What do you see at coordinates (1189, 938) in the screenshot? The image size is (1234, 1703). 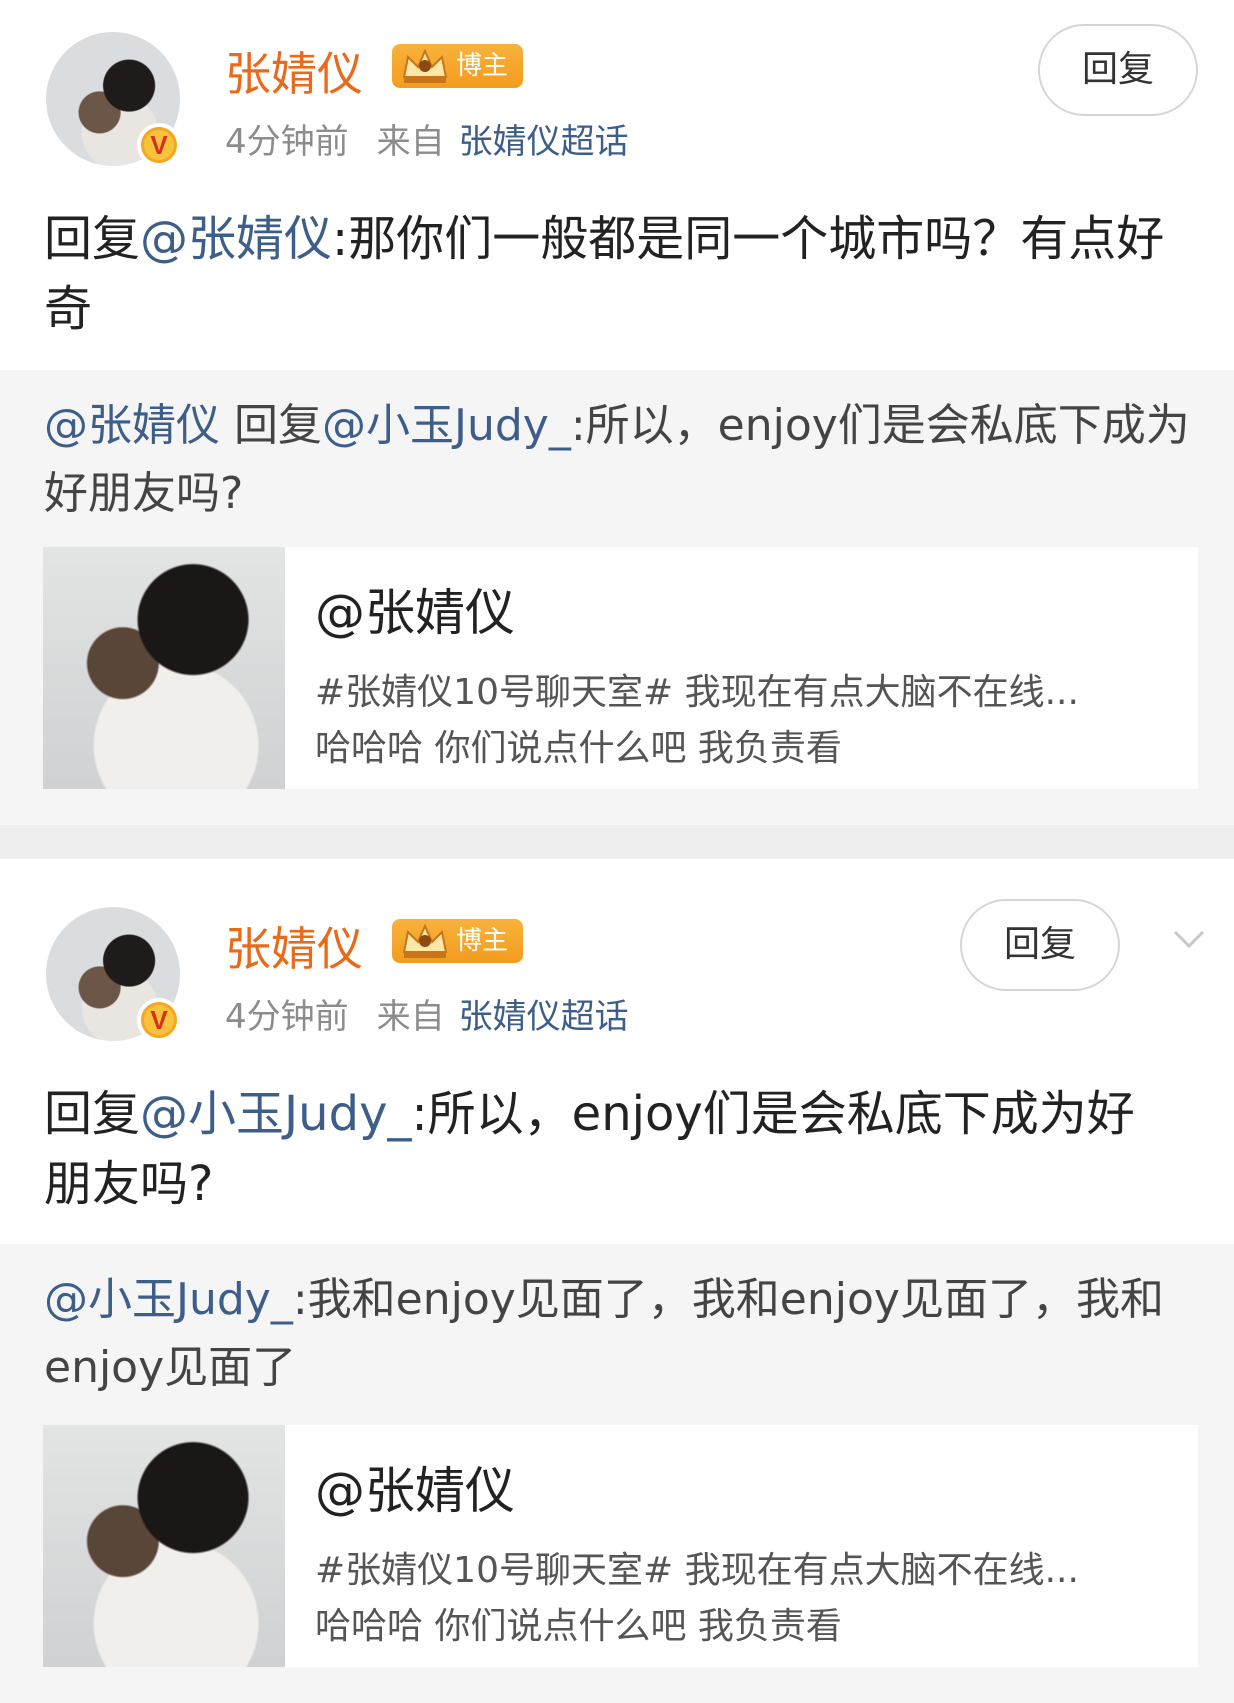 I see `chevron-down-icon` at bounding box center [1189, 938].